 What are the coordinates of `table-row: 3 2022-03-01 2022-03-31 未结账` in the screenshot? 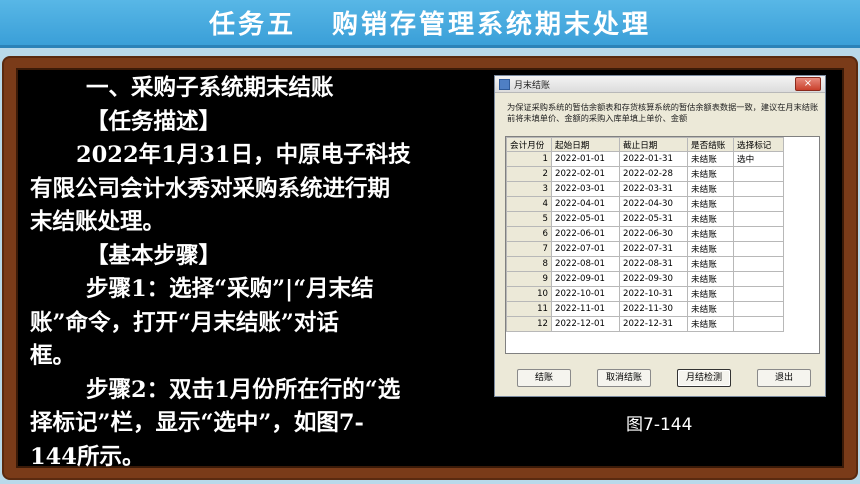 It's located at (645, 189).